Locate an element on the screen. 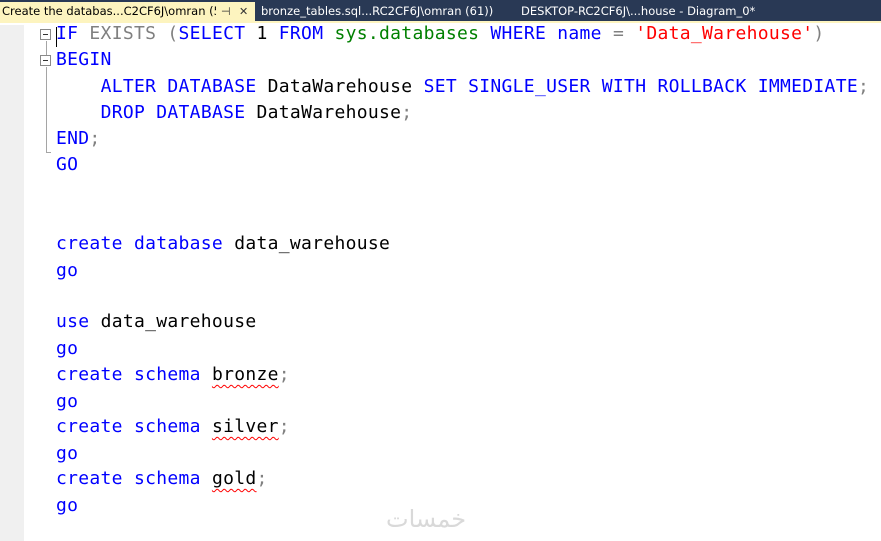 The image size is (881, 541). tab-title: bronze_tables.sql...RC2CF6J\omran (61)) is located at coordinates (377, 11).